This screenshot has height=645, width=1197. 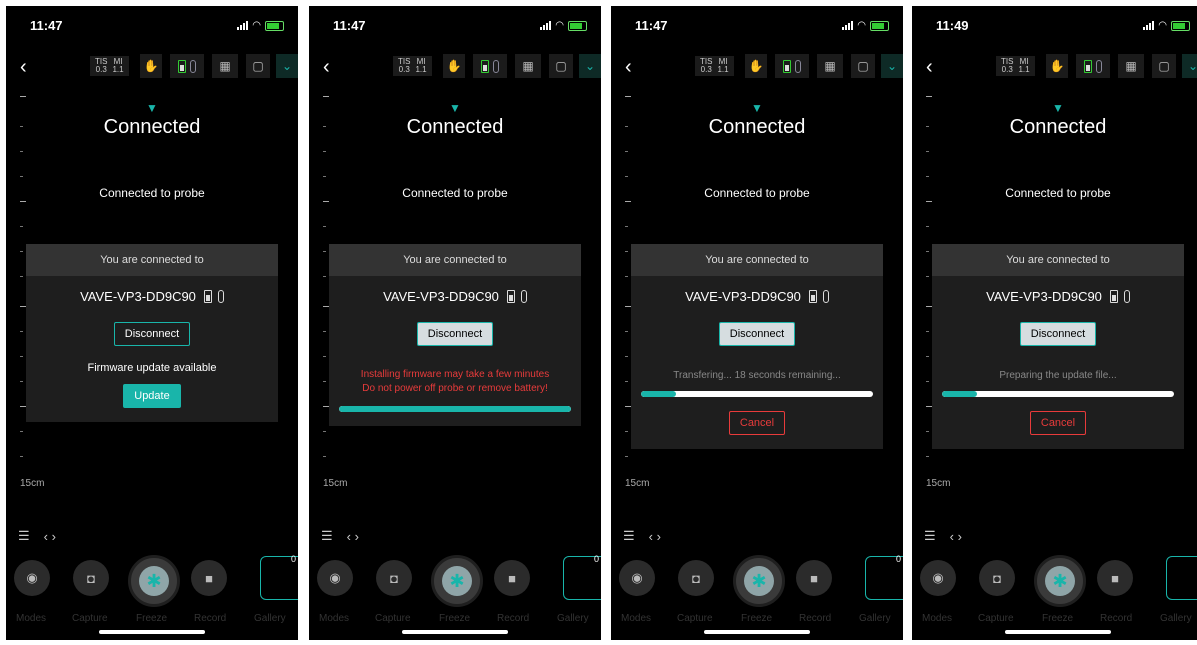 What do you see at coordinates (1054, 26) in the screenshot?
I see `status-bar: 11:49 ◠` at bounding box center [1054, 26].